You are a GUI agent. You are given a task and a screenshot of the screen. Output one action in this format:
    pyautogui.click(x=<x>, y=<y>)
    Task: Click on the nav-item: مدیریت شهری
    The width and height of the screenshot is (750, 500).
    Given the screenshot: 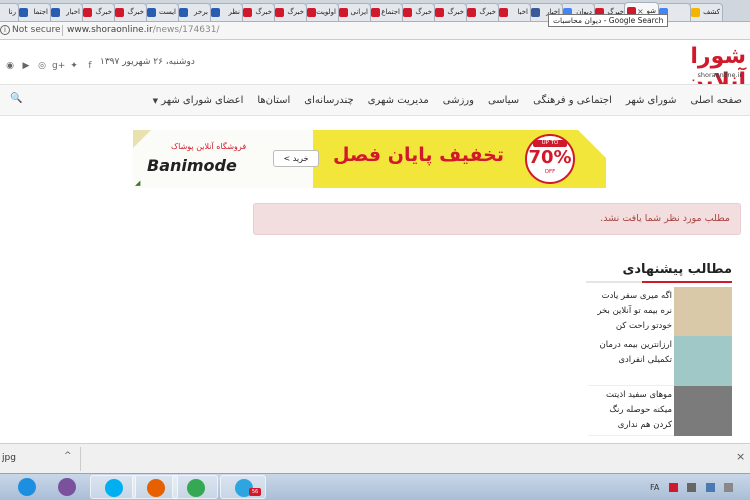 What is the action you would take?
    pyautogui.click(x=398, y=100)
    